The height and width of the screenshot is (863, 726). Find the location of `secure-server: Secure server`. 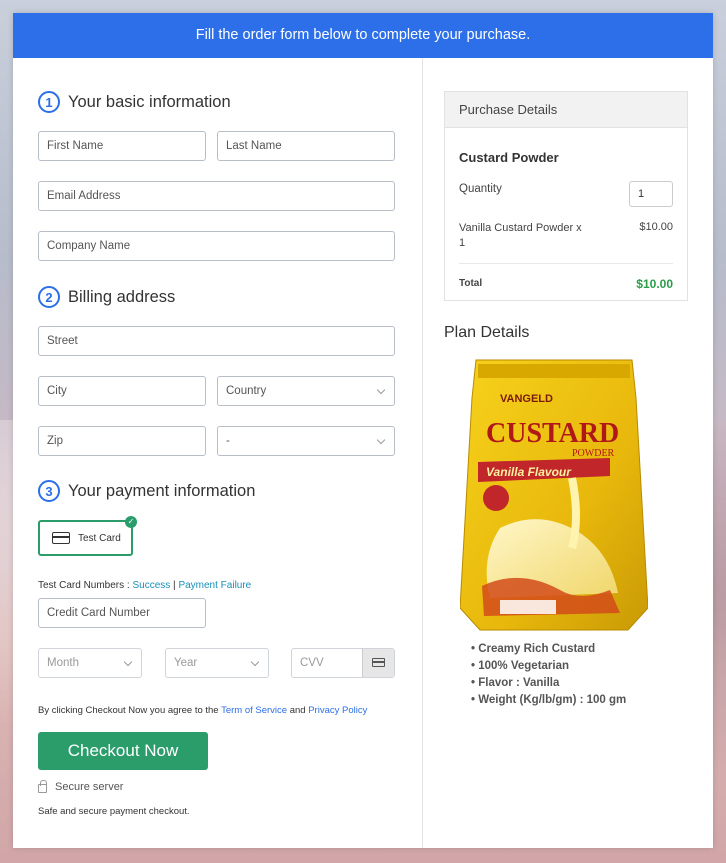

secure-server: Secure server is located at coordinates (81, 786).